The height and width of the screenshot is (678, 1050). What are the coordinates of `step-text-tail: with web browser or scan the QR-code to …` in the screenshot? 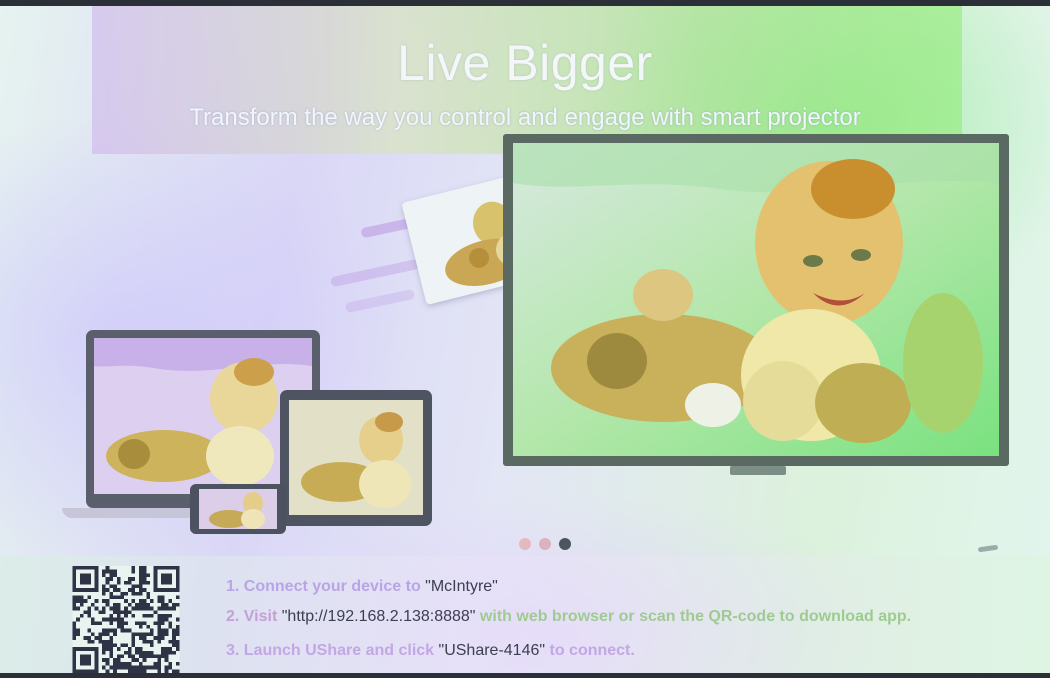 It's located at (693, 616).